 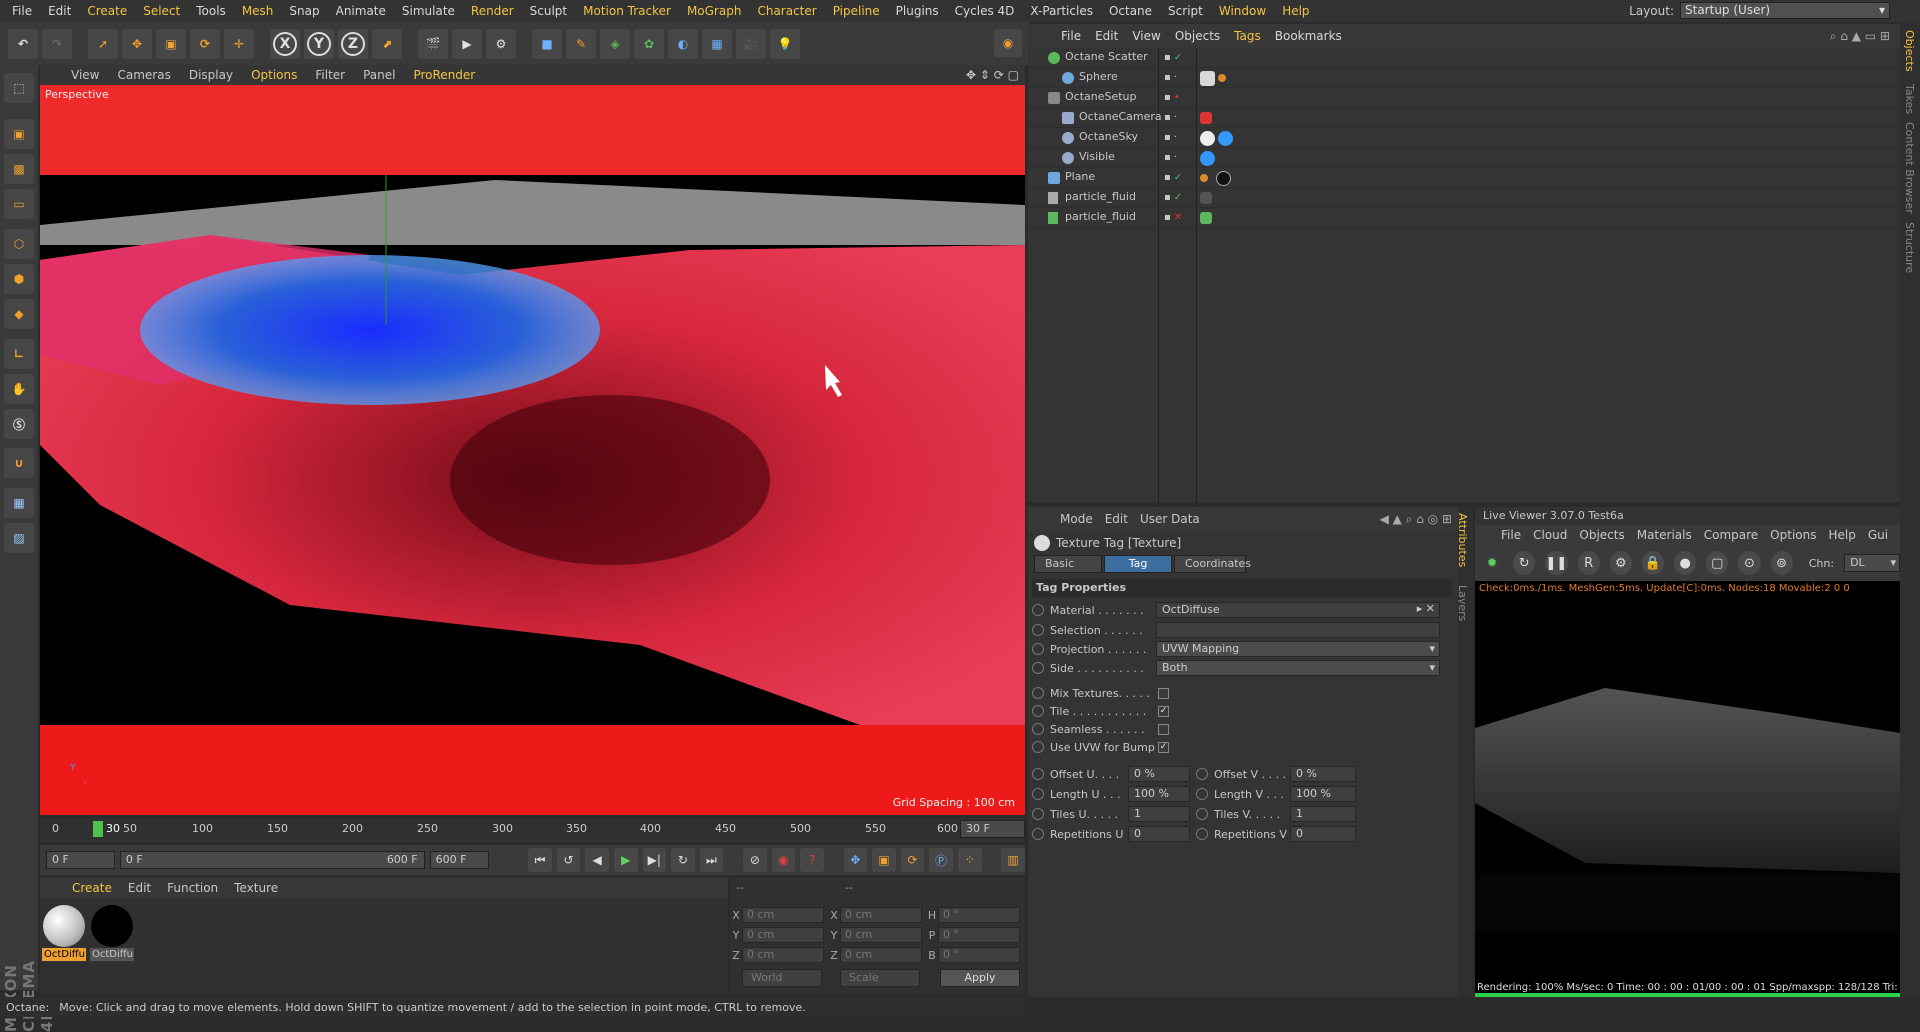 What do you see at coordinates (1588, 563) in the screenshot?
I see `region-render-icon: R` at bounding box center [1588, 563].